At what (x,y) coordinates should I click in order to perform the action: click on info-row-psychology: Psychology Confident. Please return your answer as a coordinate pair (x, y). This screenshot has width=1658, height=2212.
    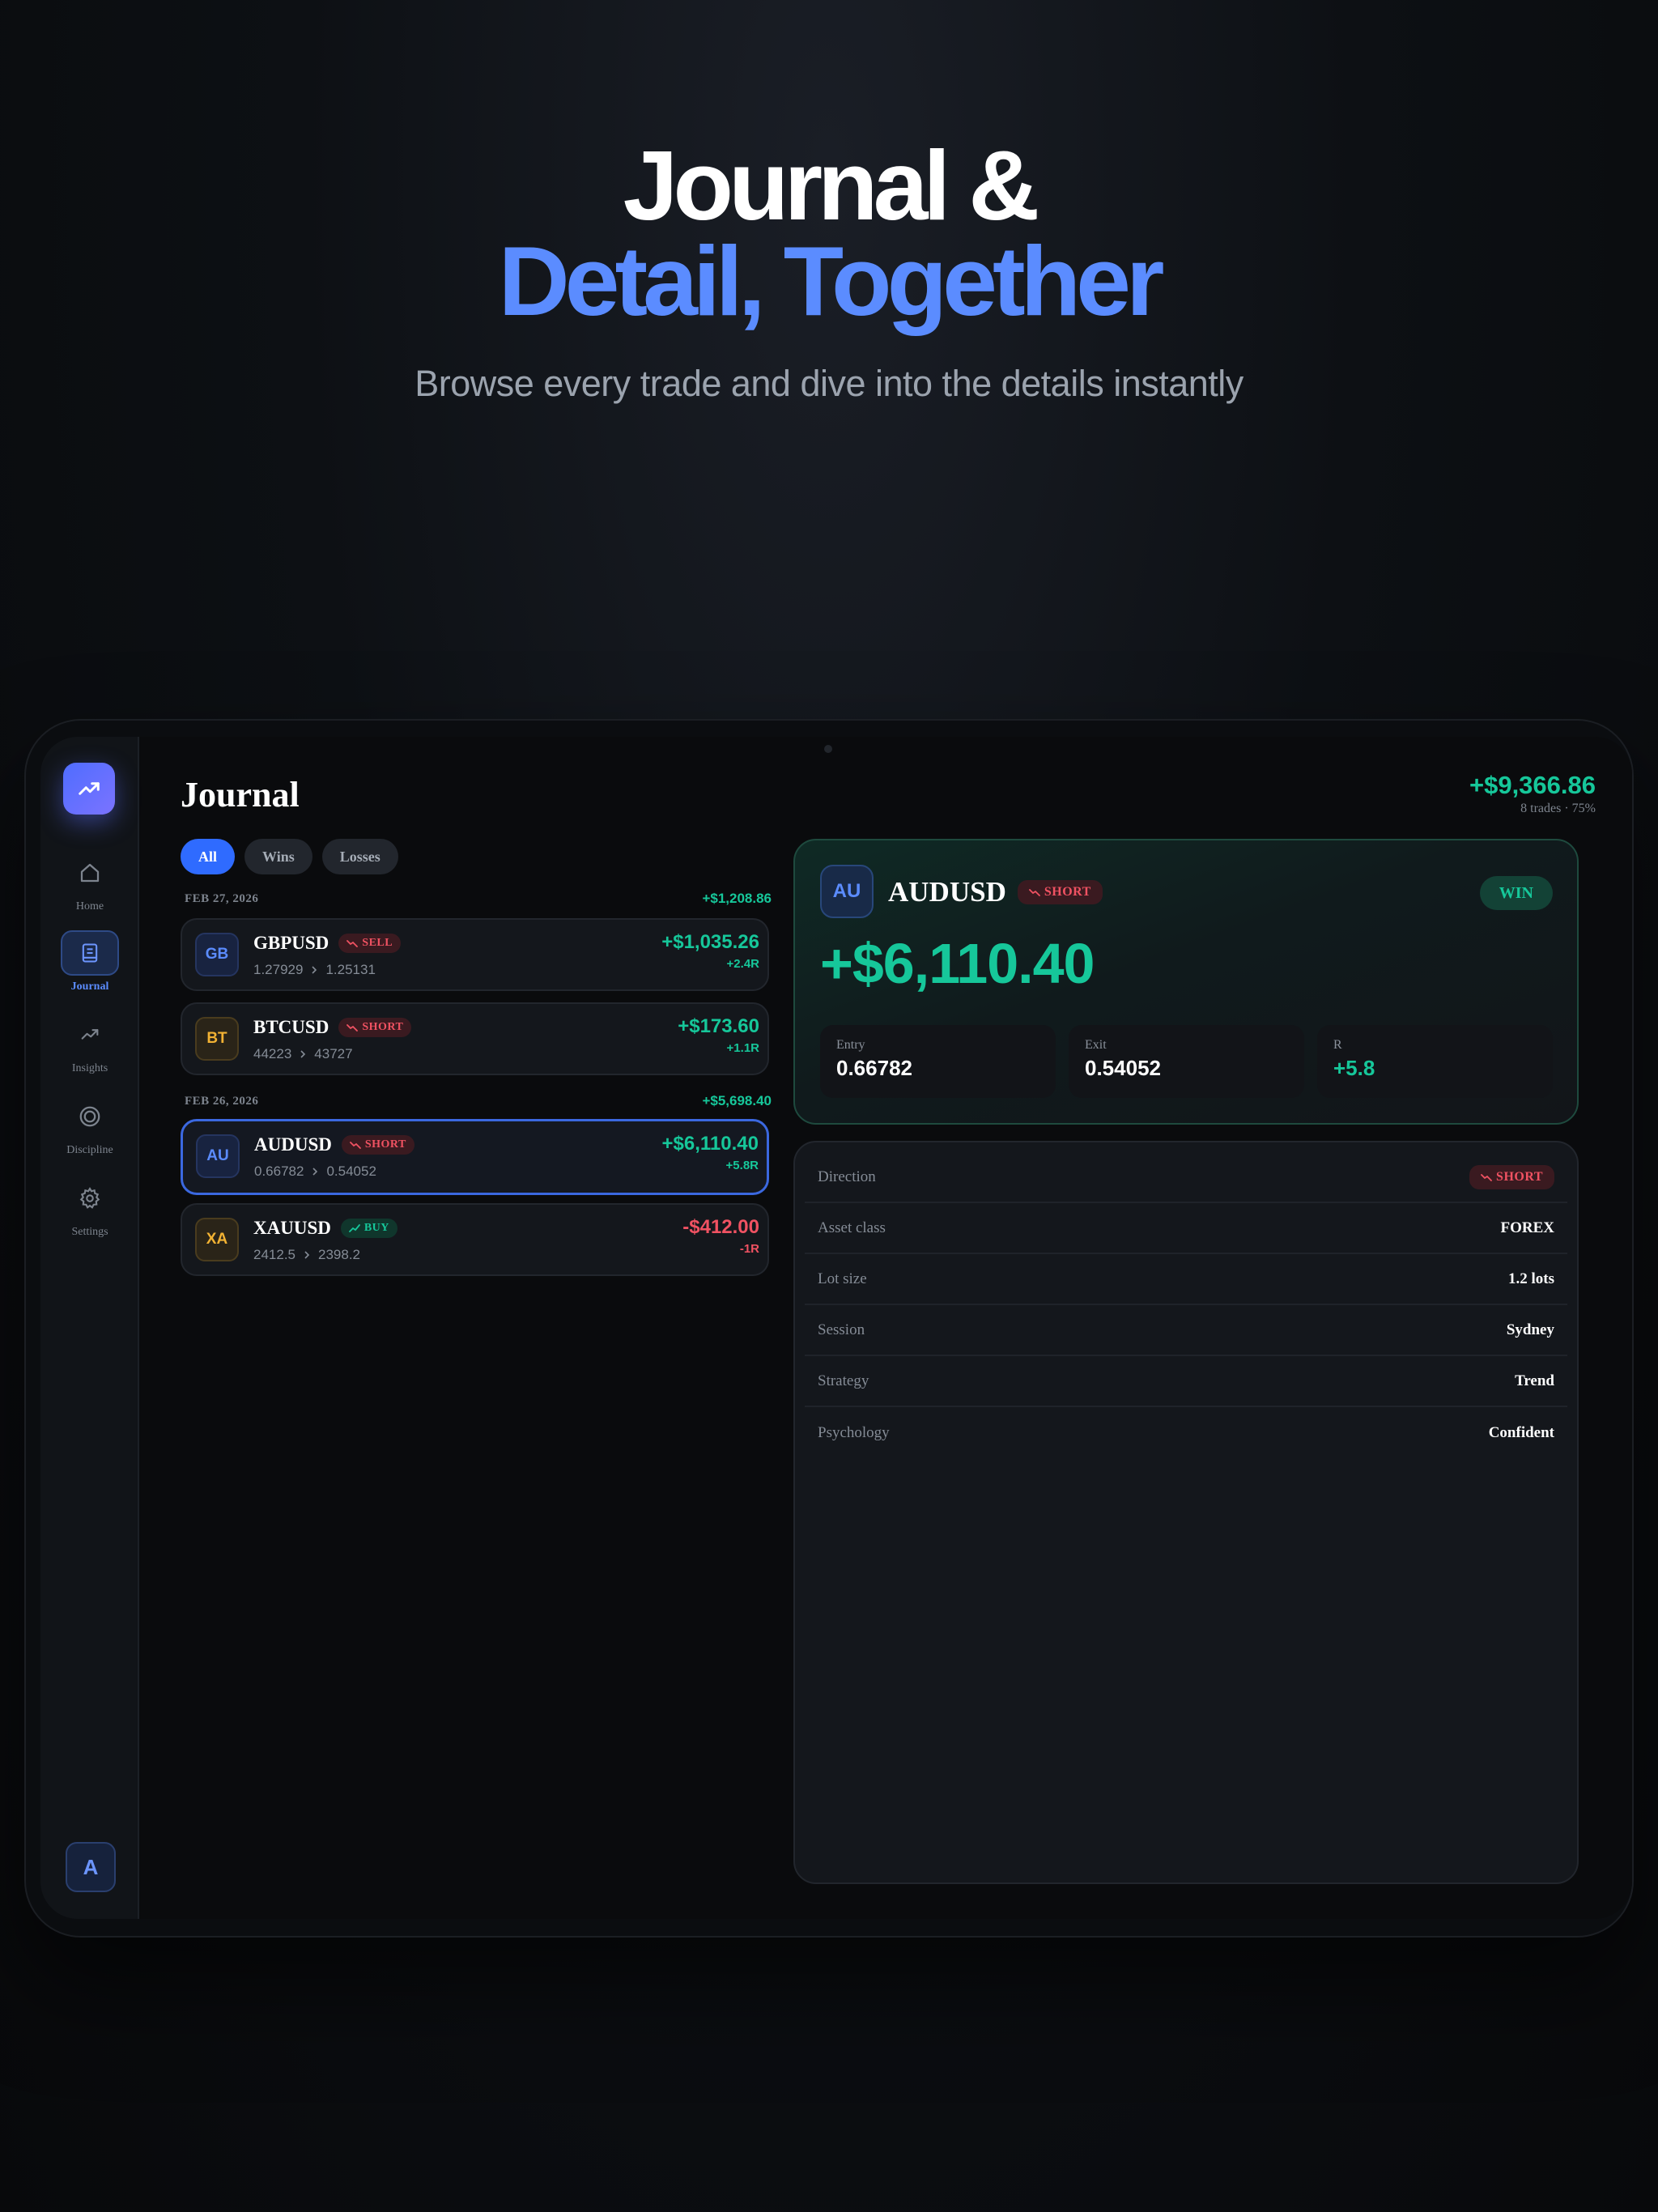
    Looking at the image, I should click on (1186, 1432).